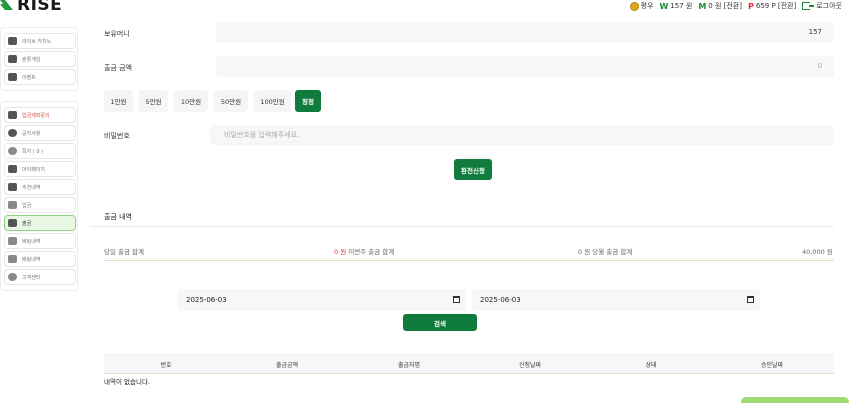  I want to click on column-amount: 출금금액, so click(287, 365).